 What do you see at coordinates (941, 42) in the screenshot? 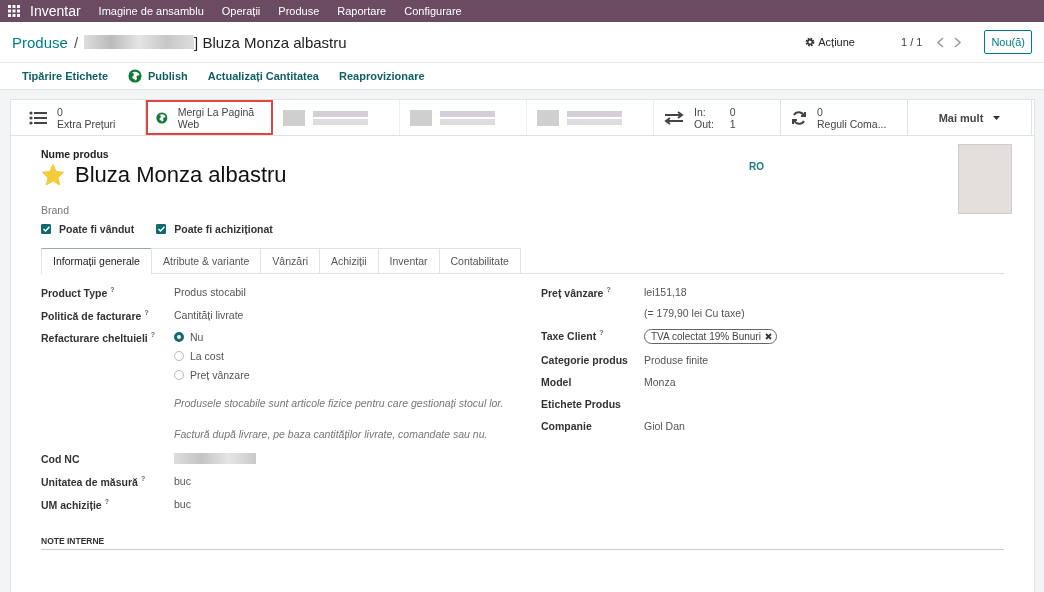
I see `previous-icon` at bounding box center [941, 42].